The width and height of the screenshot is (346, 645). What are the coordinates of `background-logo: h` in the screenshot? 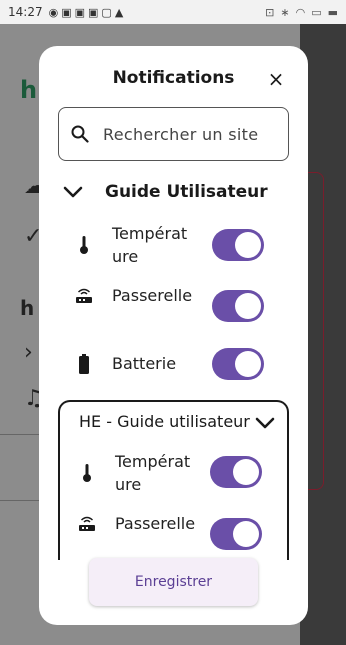 It's located at (29, 90).